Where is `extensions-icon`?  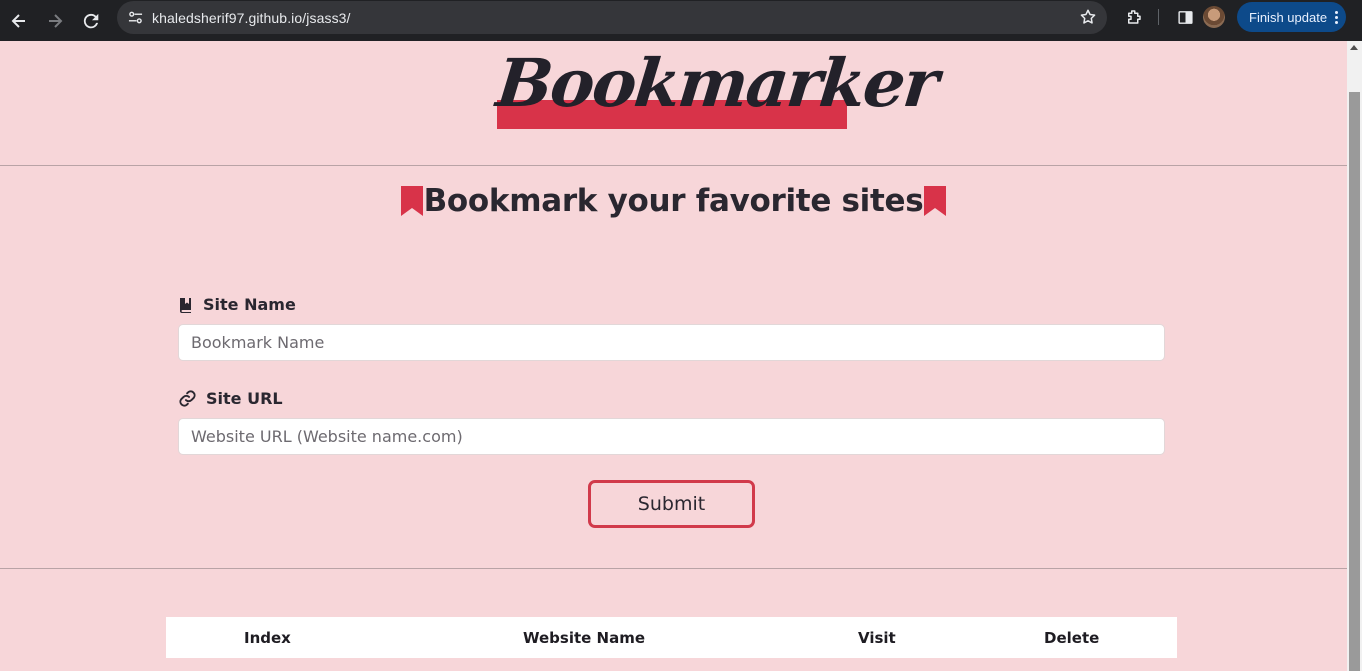 extensions-icon is located at coordinates (1134, 17).